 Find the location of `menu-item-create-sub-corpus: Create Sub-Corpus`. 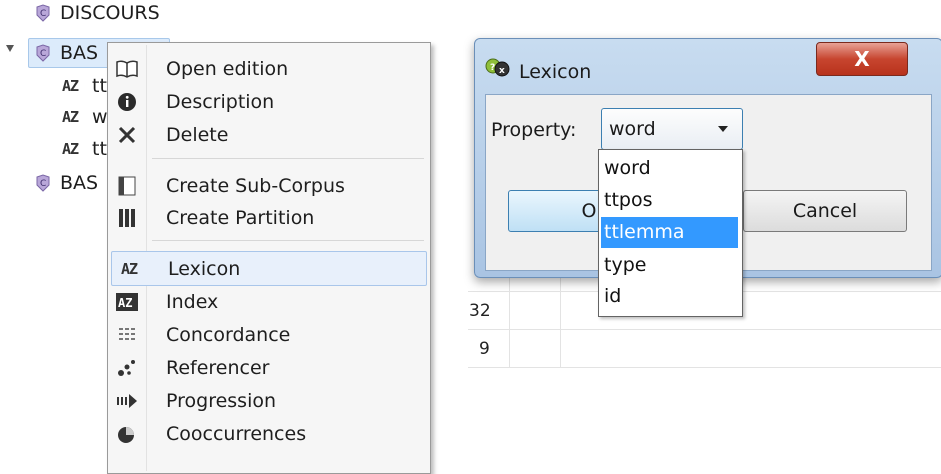

menu-item-create-sub-corpus: Create Sub-Corpus is located at coordinates (268, 185).